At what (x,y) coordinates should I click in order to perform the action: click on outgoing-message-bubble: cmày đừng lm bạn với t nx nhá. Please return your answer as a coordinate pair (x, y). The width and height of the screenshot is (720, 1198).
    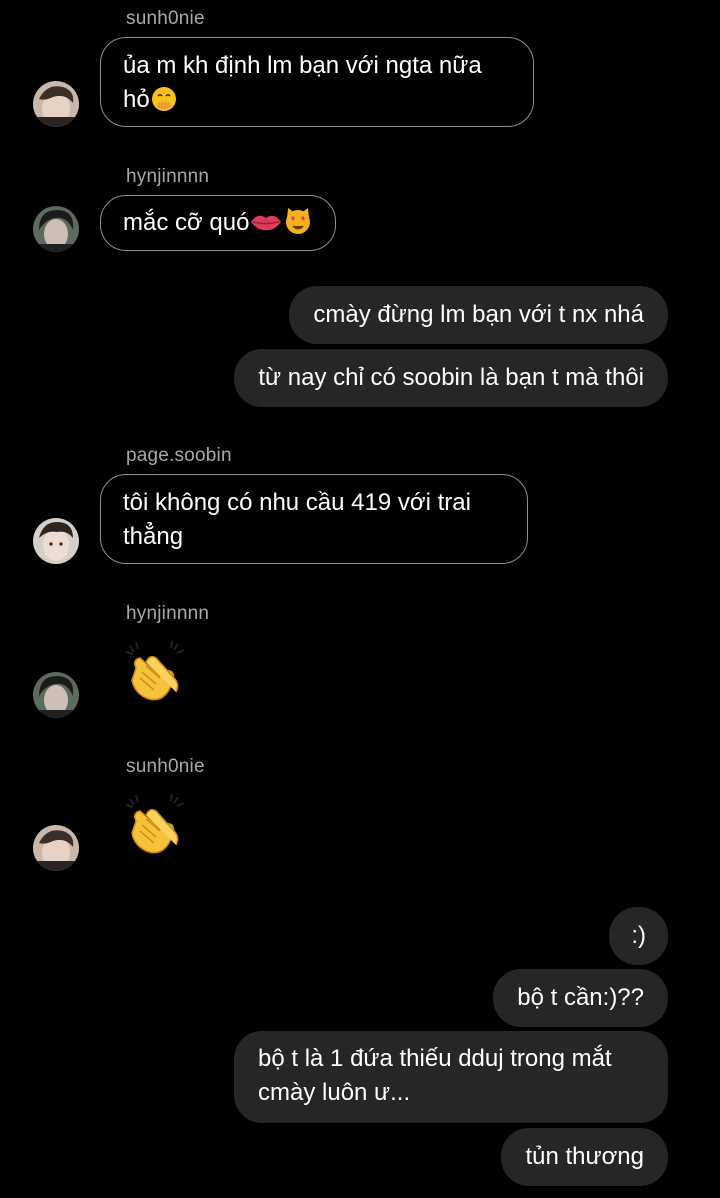
    Looking at the image, I should click on (478, 315).